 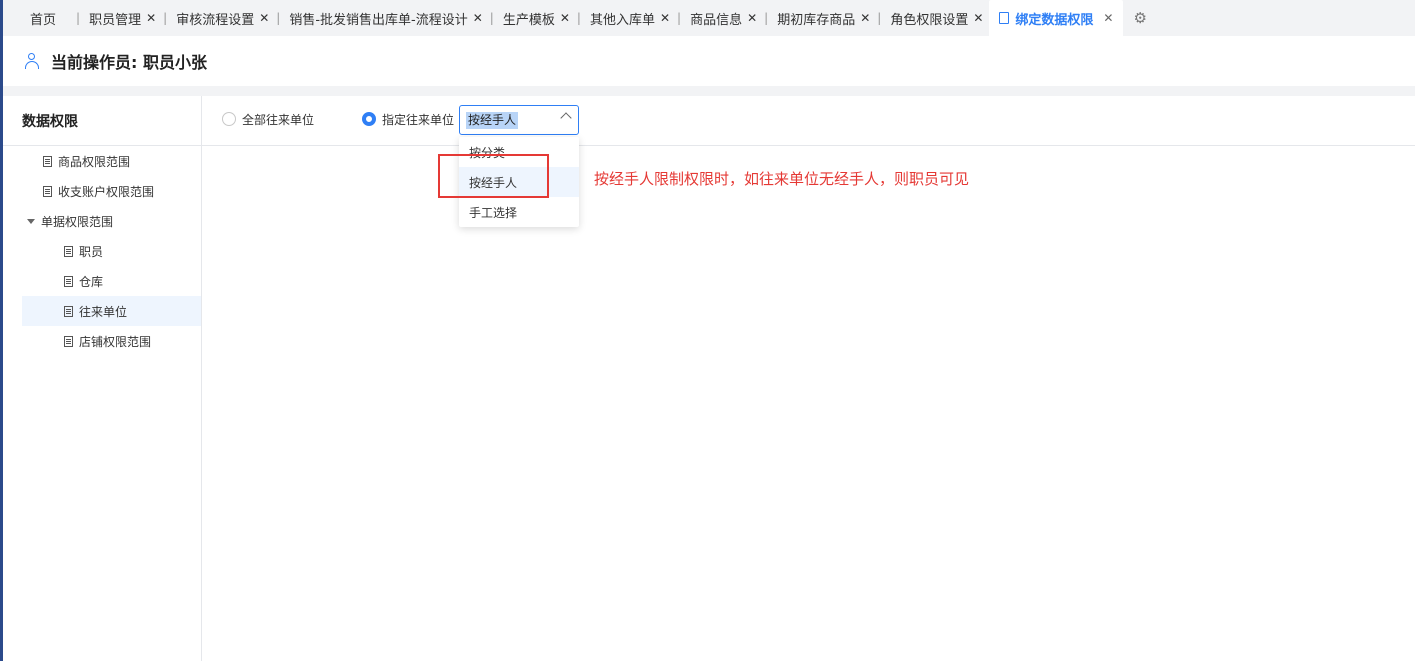 I want to click on tree-item-label: 店铺权限范围, so click(x=115, y=341).